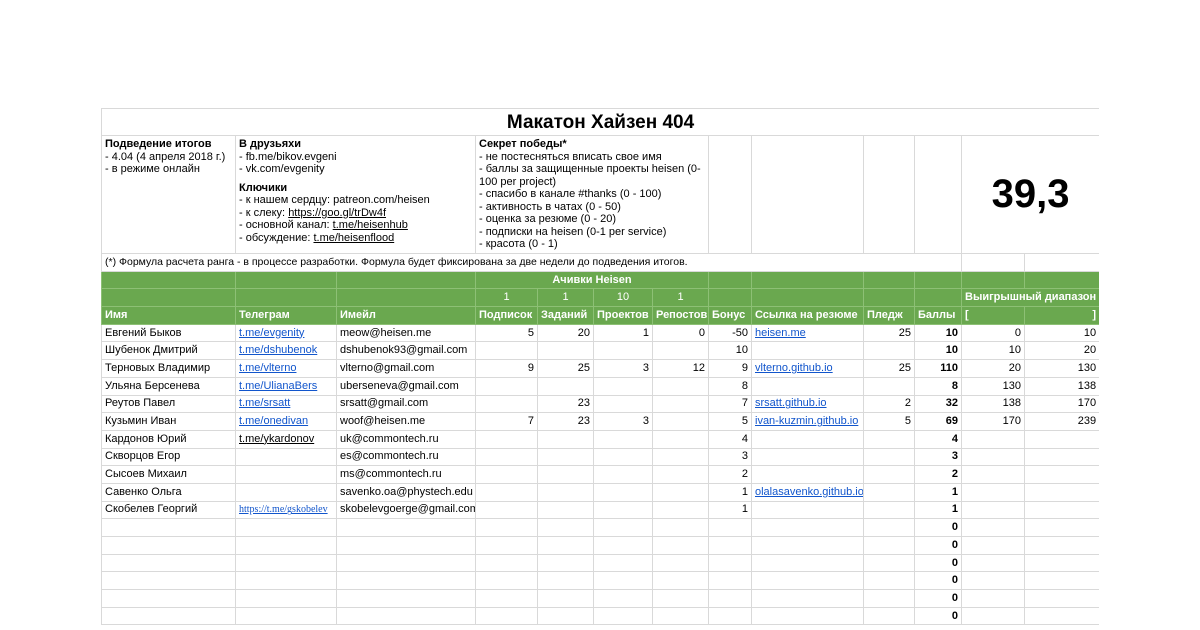 This screenshot has height=630, width=1200. What do you see at coordinates (286, 421) in the screenshot?
I see `telegram-cell: t.me/onedivan` at bounding box center [286, 421].